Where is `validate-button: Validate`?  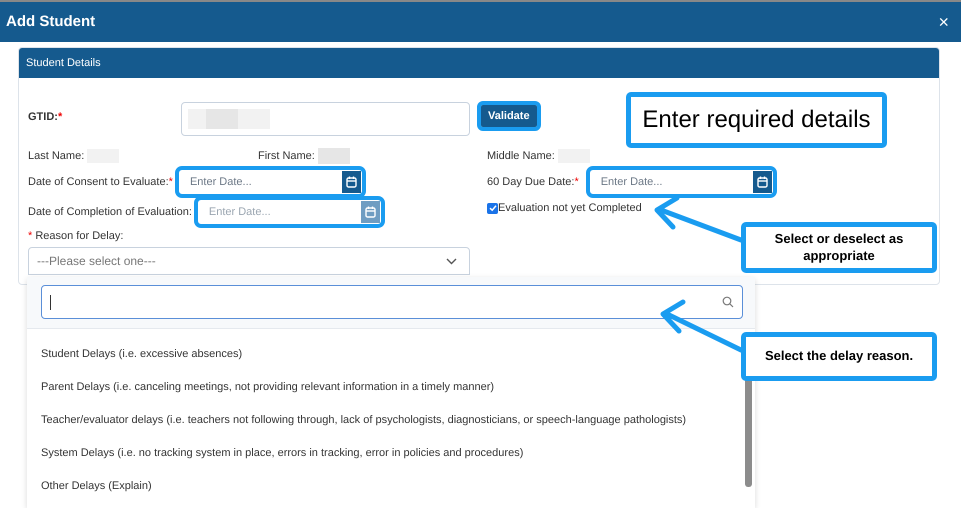 validate-button: Validate is located at coordinates (509, 116).